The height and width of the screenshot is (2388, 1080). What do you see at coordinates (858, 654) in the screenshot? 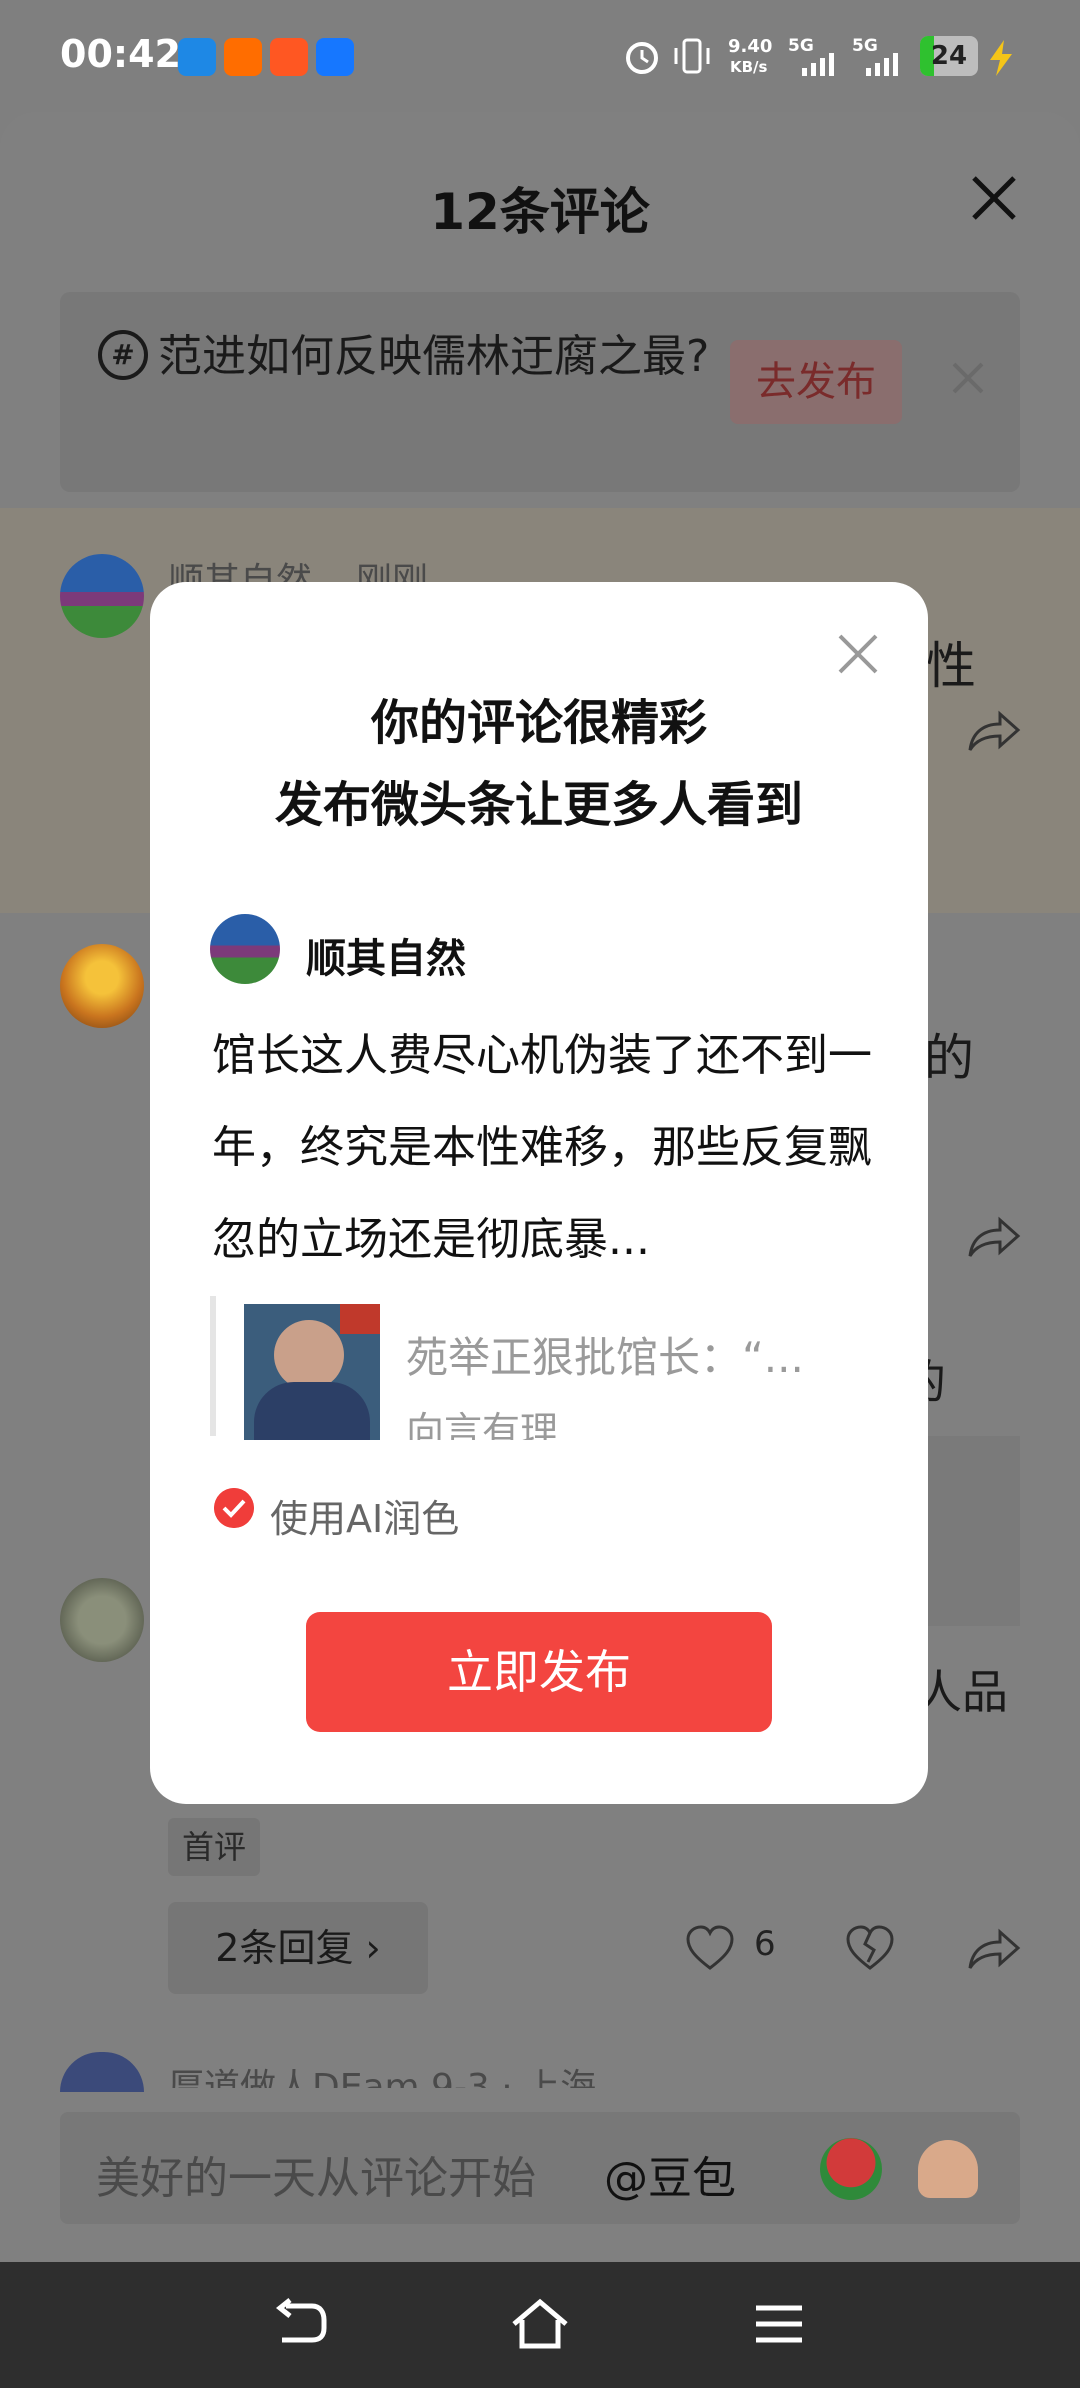
I see `dialog-close-icon` at bounding box center [858, 654].